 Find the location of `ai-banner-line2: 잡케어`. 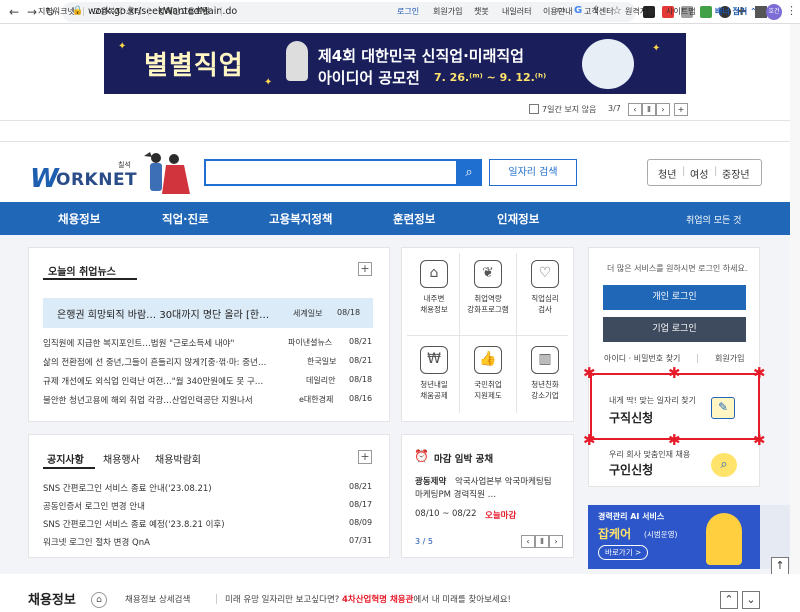

ai-banner-line2: 잡케어 is located at coordinates (615, 534).